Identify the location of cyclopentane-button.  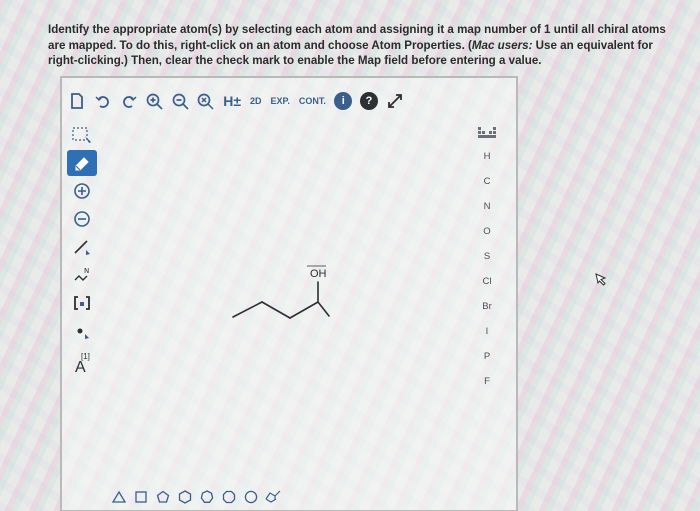
(163, 497).